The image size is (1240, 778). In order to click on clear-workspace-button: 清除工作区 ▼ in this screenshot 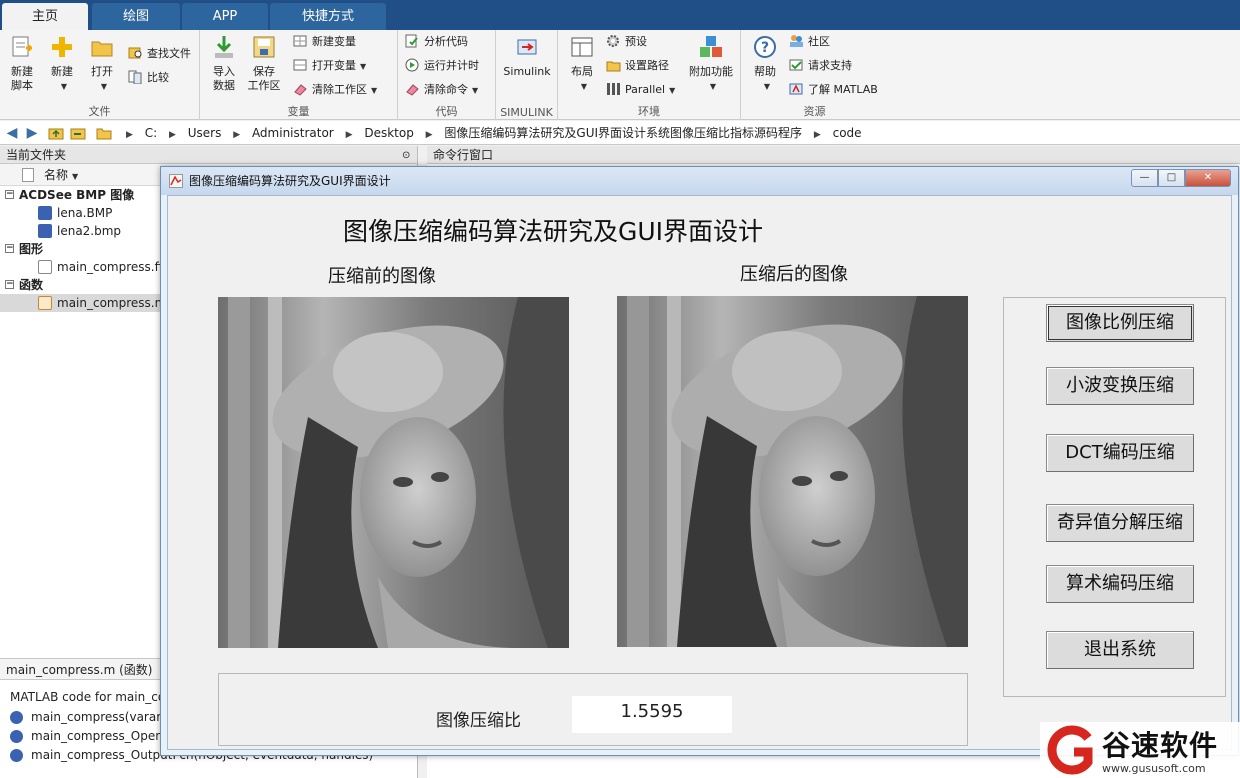, I will do `click(335, 90)`.